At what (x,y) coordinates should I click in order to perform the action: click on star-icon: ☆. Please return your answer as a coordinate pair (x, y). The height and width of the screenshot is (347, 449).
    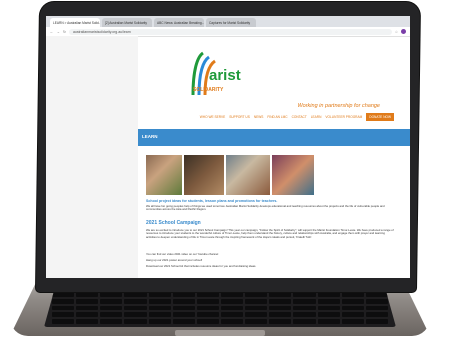
    Looking at the image, I should click on (396, 32).